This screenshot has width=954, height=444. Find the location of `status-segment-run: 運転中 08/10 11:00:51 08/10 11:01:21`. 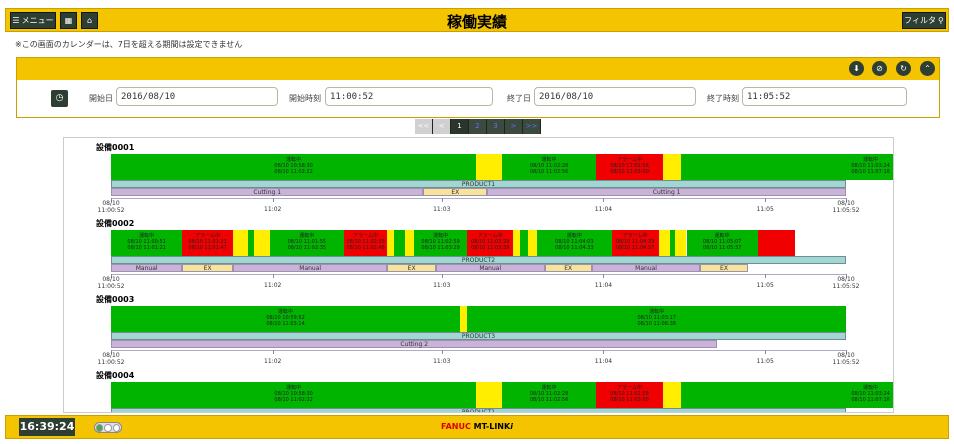

status-segment-run: 運転中 08/10 11:00:51 08/10 11:01:21 is located at coordinates (147, 243).